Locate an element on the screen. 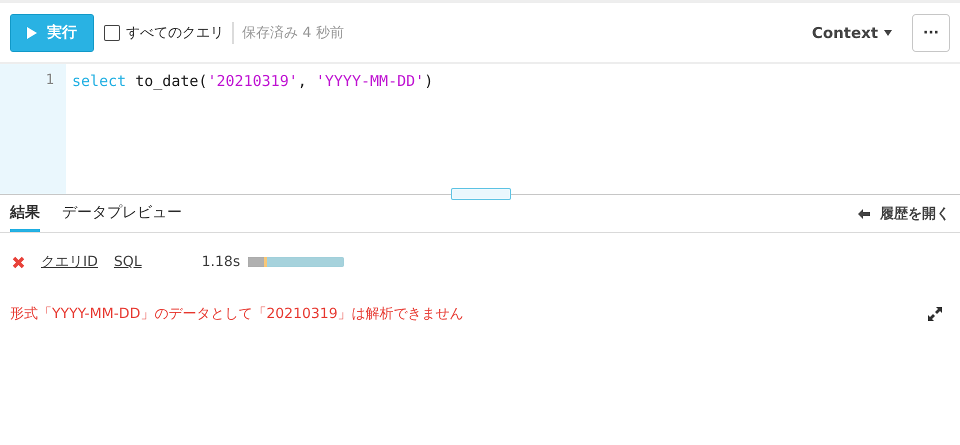 This screenshot has height=445, width=960. line-number: 1 is located at coordinates (49, 80).